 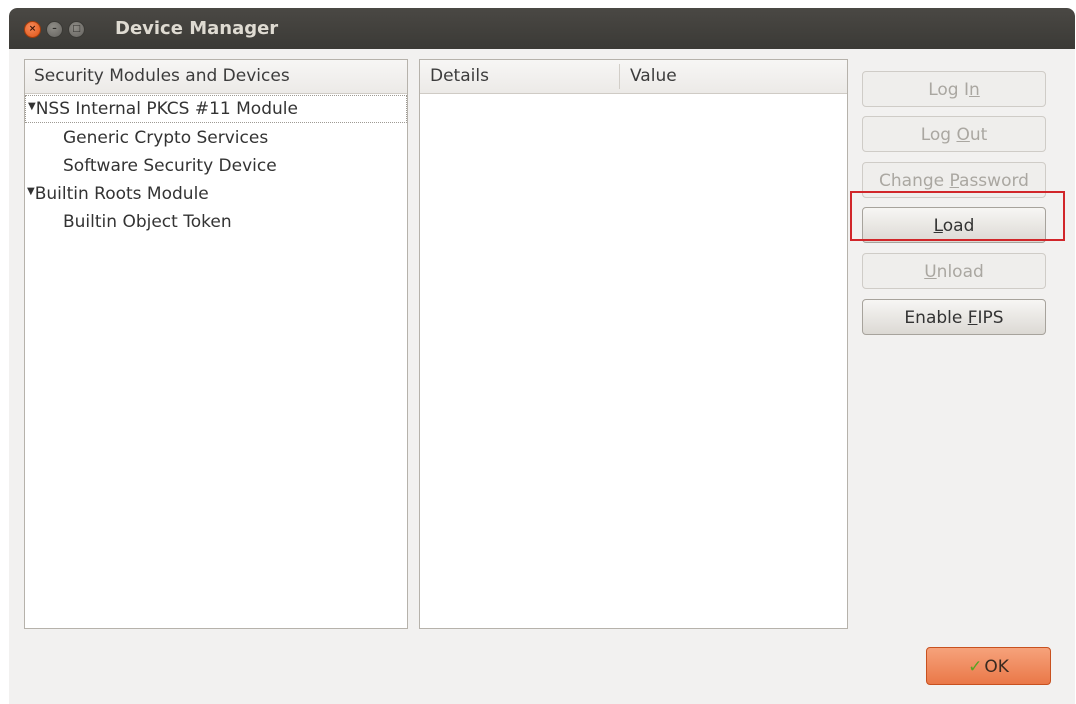 I want to click on close-icon: ×, so click(x=32, y=29).